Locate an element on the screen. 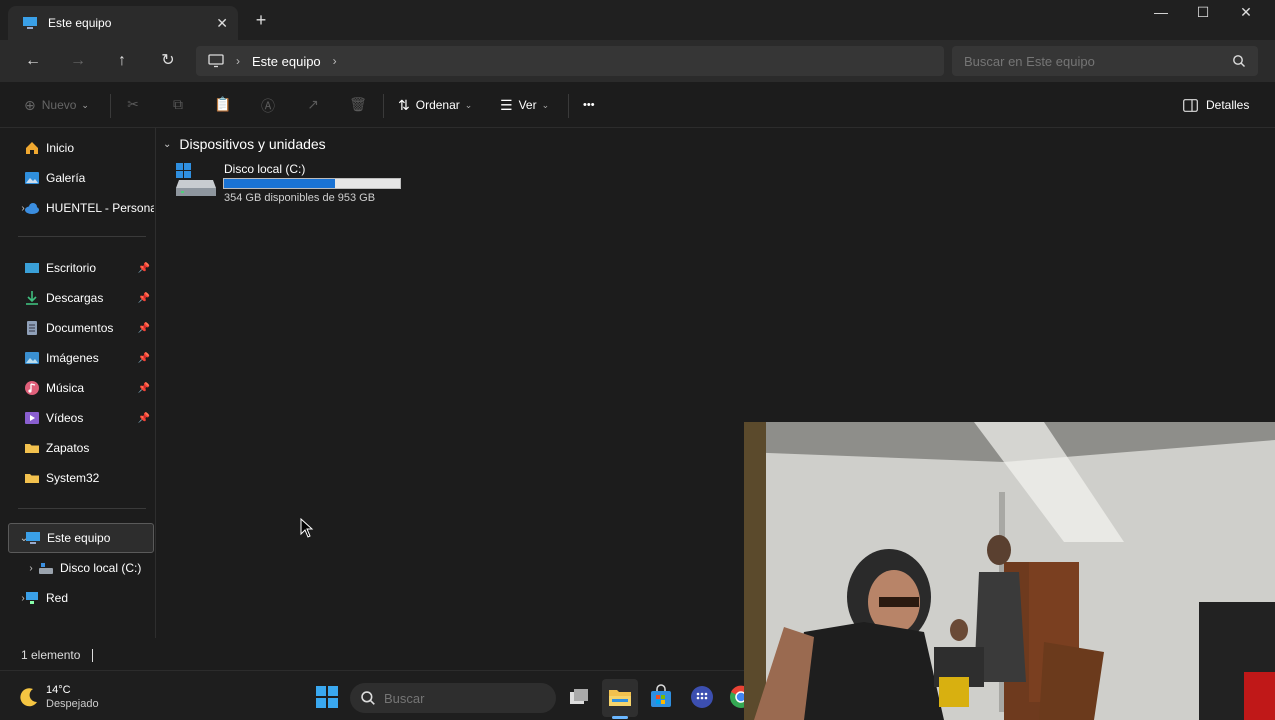  desktop-icon is located at coordinates (32, 268).